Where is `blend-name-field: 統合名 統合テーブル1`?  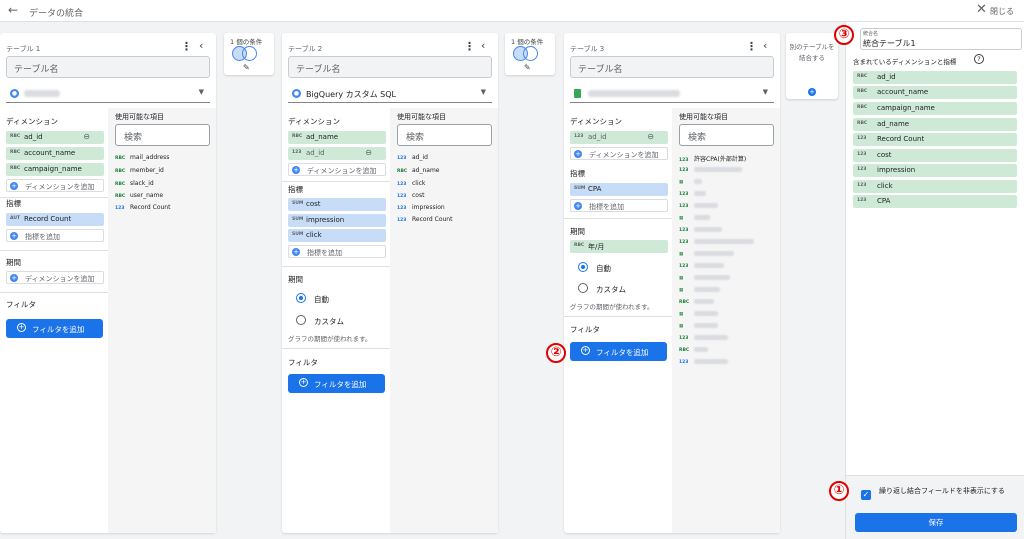 blend-name-field: 統合名 統合テーブル1 is located at coordinates (941, 39).